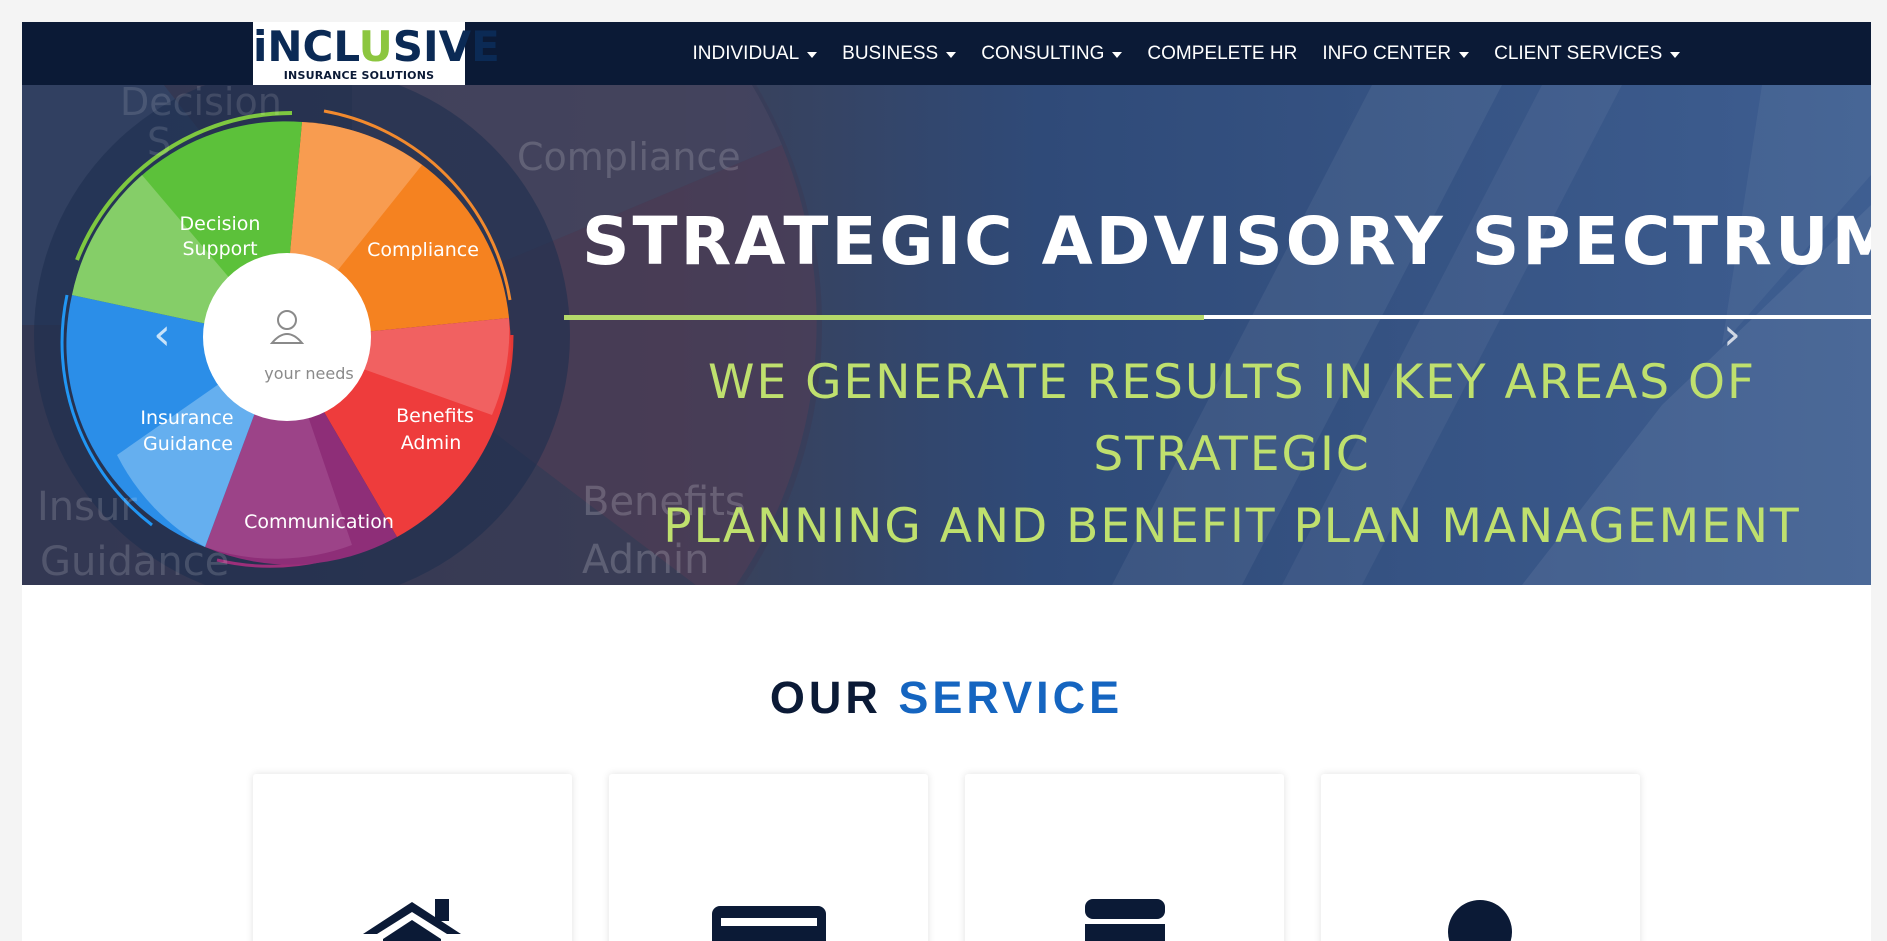  Describe the element at coordinates (1011, 697) in the screenshot. I see `services-title-accent: SERVICE` at that location.